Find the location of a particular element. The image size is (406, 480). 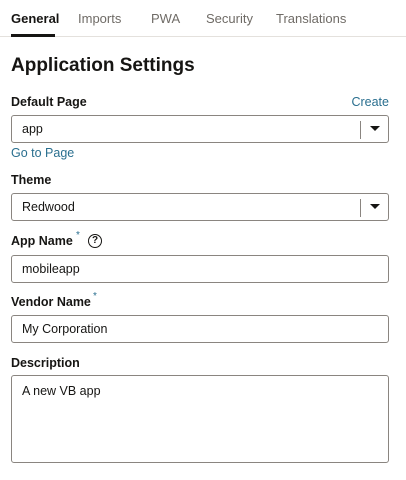

app-name-field: mobileapp is located at coordinates (200, 269).